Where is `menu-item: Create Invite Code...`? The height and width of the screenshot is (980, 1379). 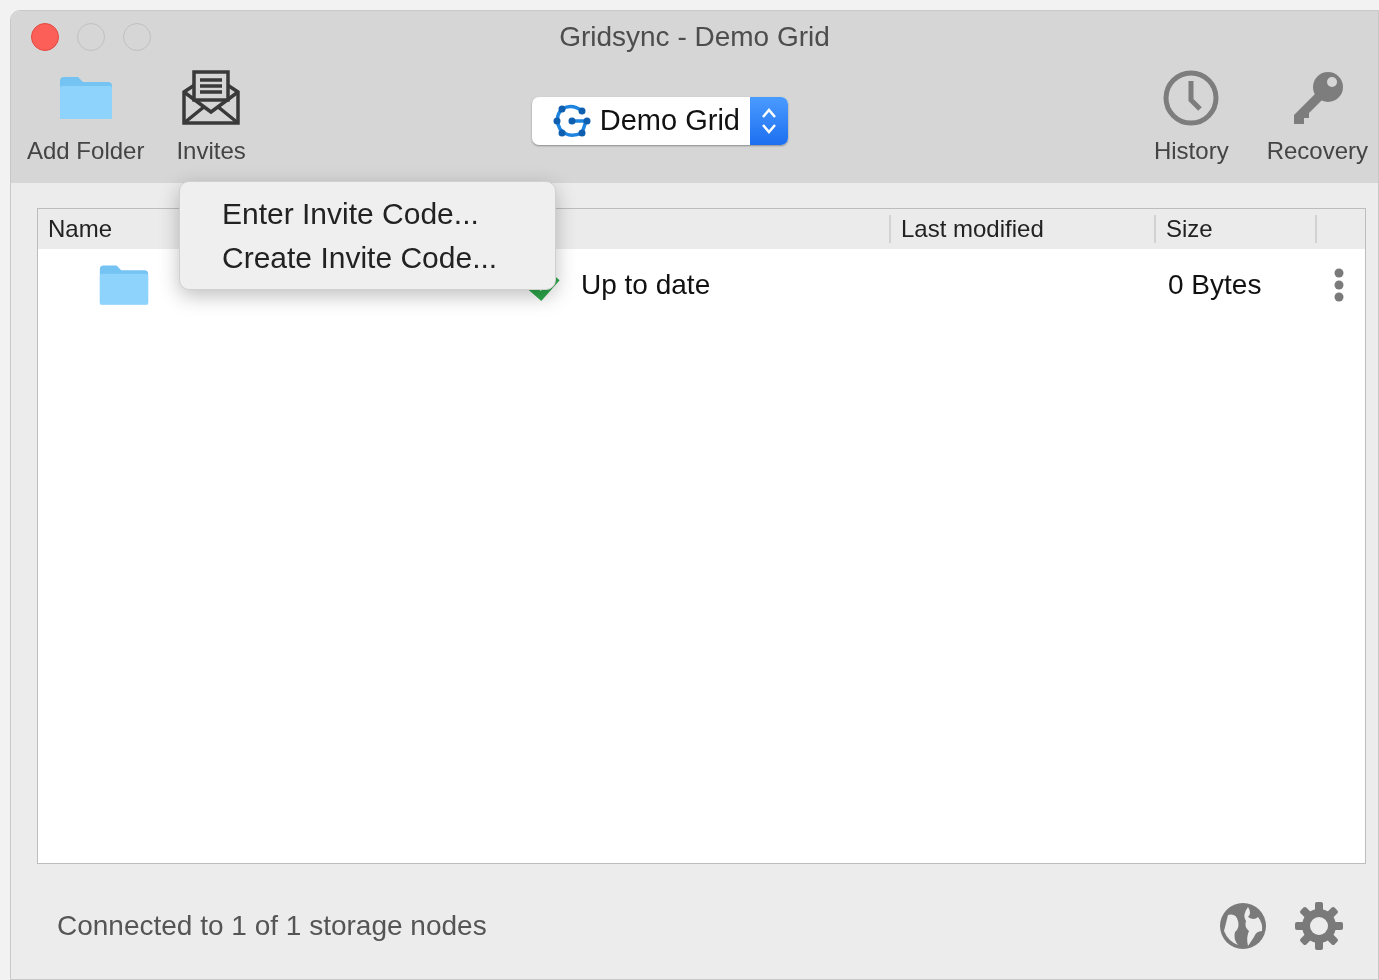 menu-item: Create Invite Code... is located at coordinates (367, 257).